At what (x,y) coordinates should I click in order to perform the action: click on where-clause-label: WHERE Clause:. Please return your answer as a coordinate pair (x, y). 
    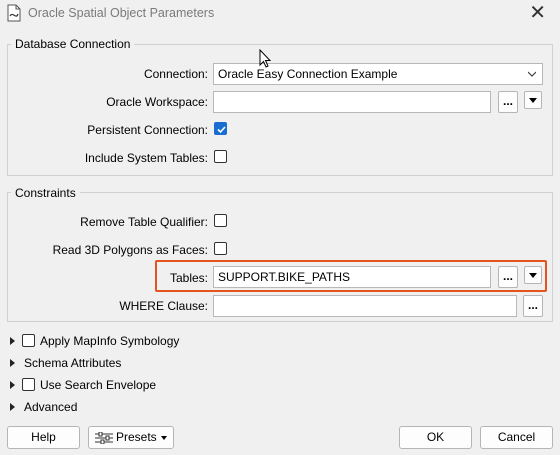
    Looking at the image, I should click on (163, 306).